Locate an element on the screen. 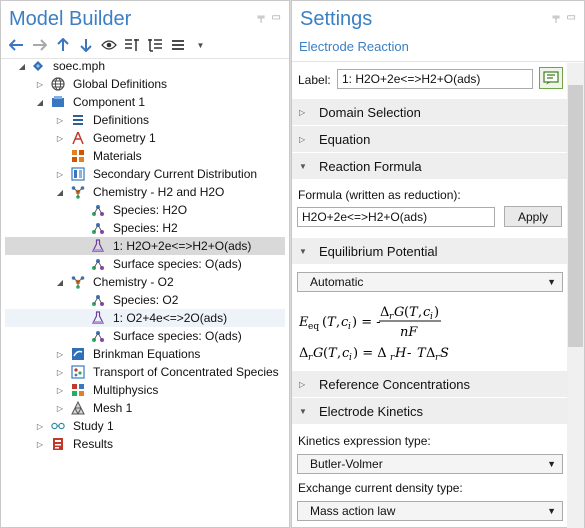 The height and width of the screenshot is (528, 585). kinetics-expression-select: Butler-Volmer ▼ is located at coordinates (430, 464).